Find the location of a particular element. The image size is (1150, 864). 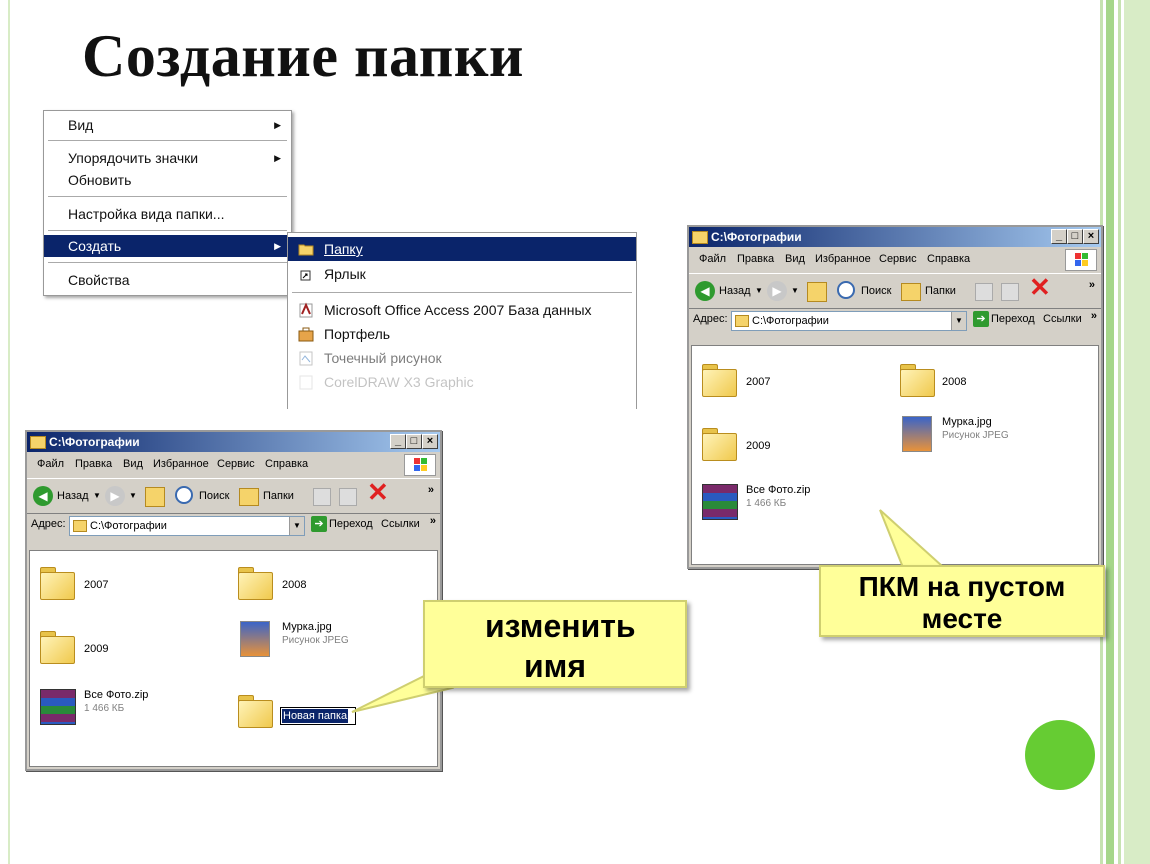

callout-pointers is located at coordinates (653, 611).